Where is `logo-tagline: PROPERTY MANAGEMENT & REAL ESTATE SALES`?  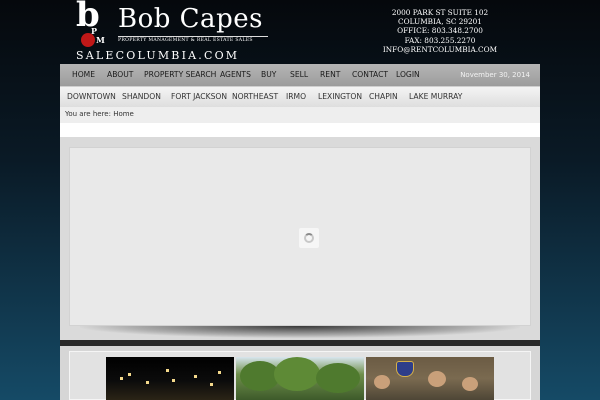 logo-tagline: PROPERTY MANAGEMENT & REAL ESTATE SALES is located at coordinates (185, 40).